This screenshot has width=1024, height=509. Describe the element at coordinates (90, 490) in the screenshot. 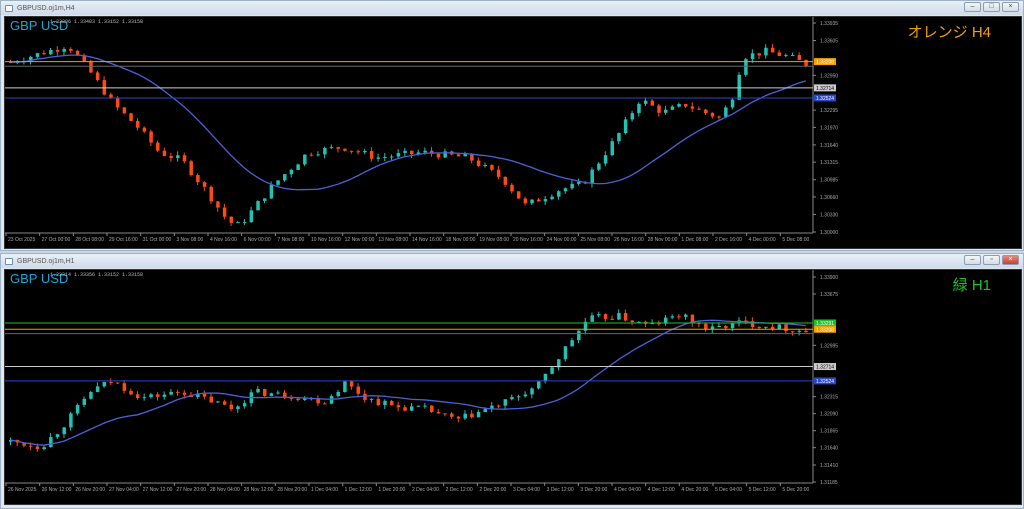

I see `time-label: 26 Nov 20:00` at that location.